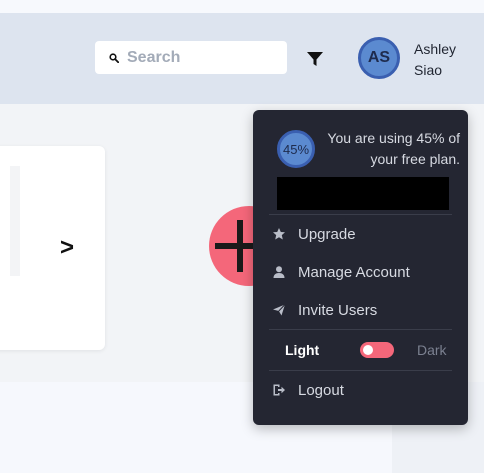  I want to click on search-icon, so click(114, 57).